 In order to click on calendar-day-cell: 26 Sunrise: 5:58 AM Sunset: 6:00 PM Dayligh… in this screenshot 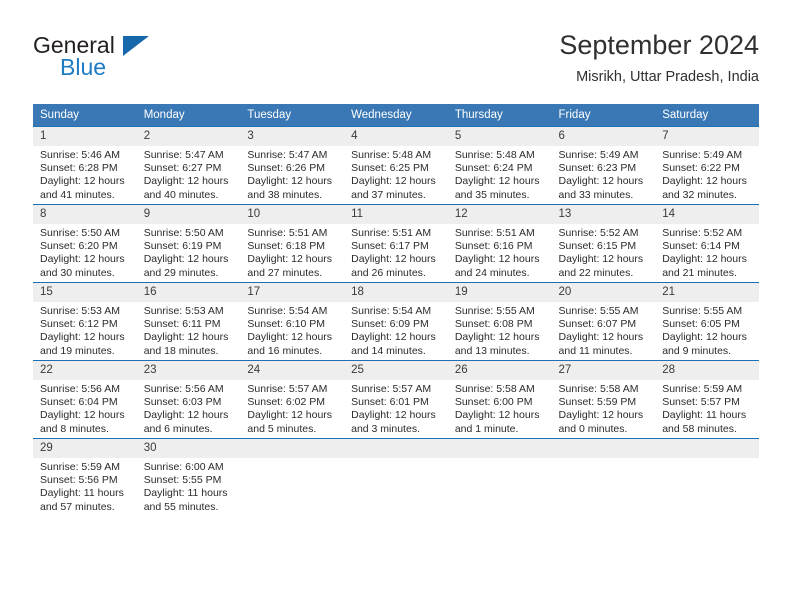, I will do `click(499, 399)`.